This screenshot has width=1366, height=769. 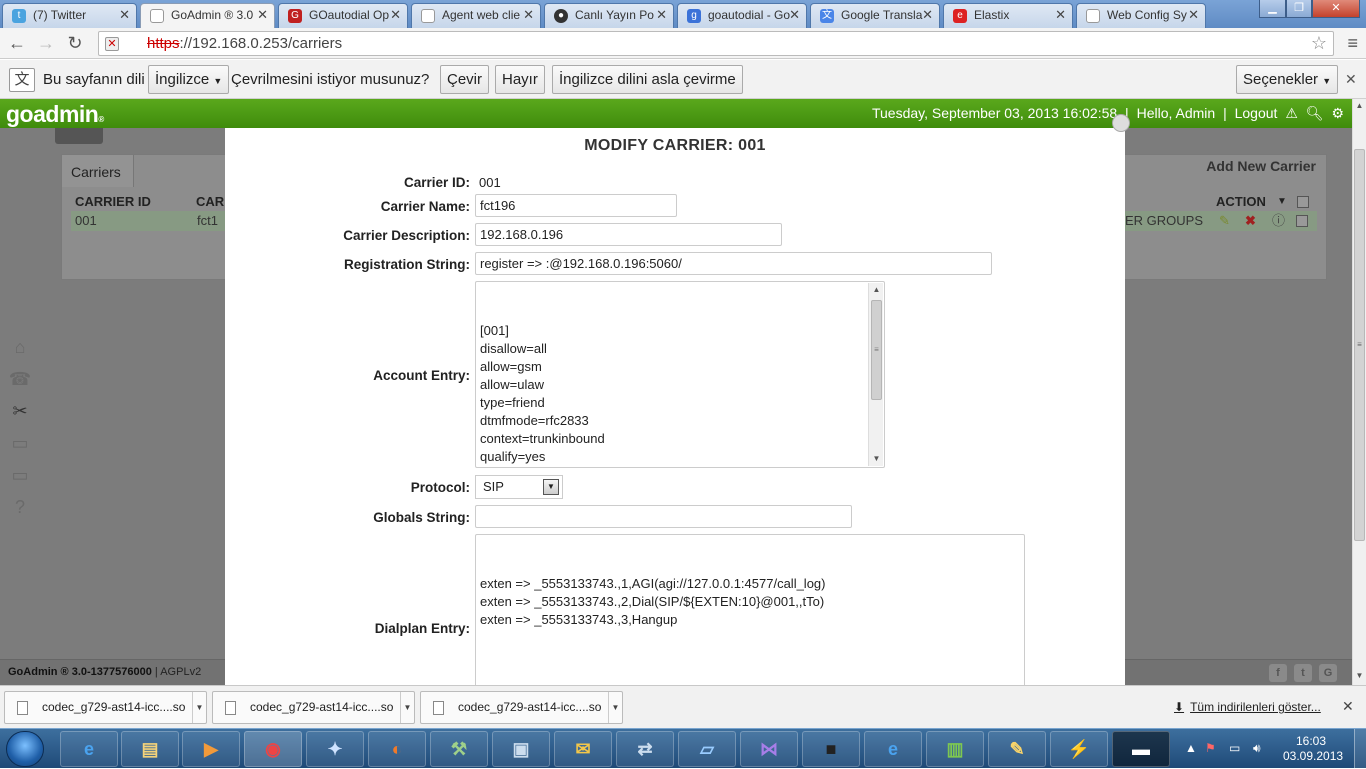 I want to click on edit-pencil-icon: ✎, so click(x=1224, y=221).